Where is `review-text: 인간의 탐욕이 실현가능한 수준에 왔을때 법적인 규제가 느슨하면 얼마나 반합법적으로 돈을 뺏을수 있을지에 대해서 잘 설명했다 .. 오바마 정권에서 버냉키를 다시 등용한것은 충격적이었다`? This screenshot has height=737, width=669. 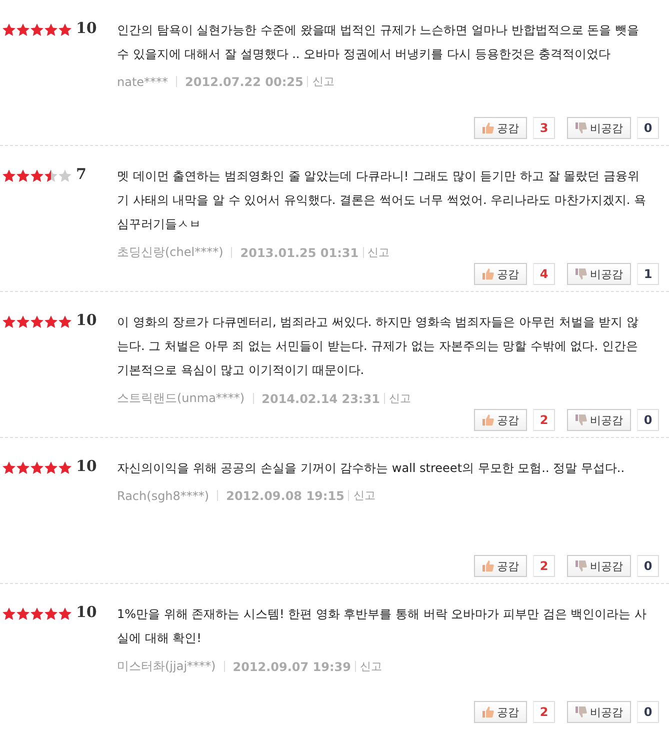
review-text: 인간의 탐욕이 실현가능한 수준에 왔을때 법적인 규제가 느슨하면 얼마나 반합법적으로 돈을 뺏을수 있을지에 대해서 잘 설명했다 .. 오바마 정권에서 버냉키를 다시 등용한것은 충격적이었다 is located at coordinates (378, 42).